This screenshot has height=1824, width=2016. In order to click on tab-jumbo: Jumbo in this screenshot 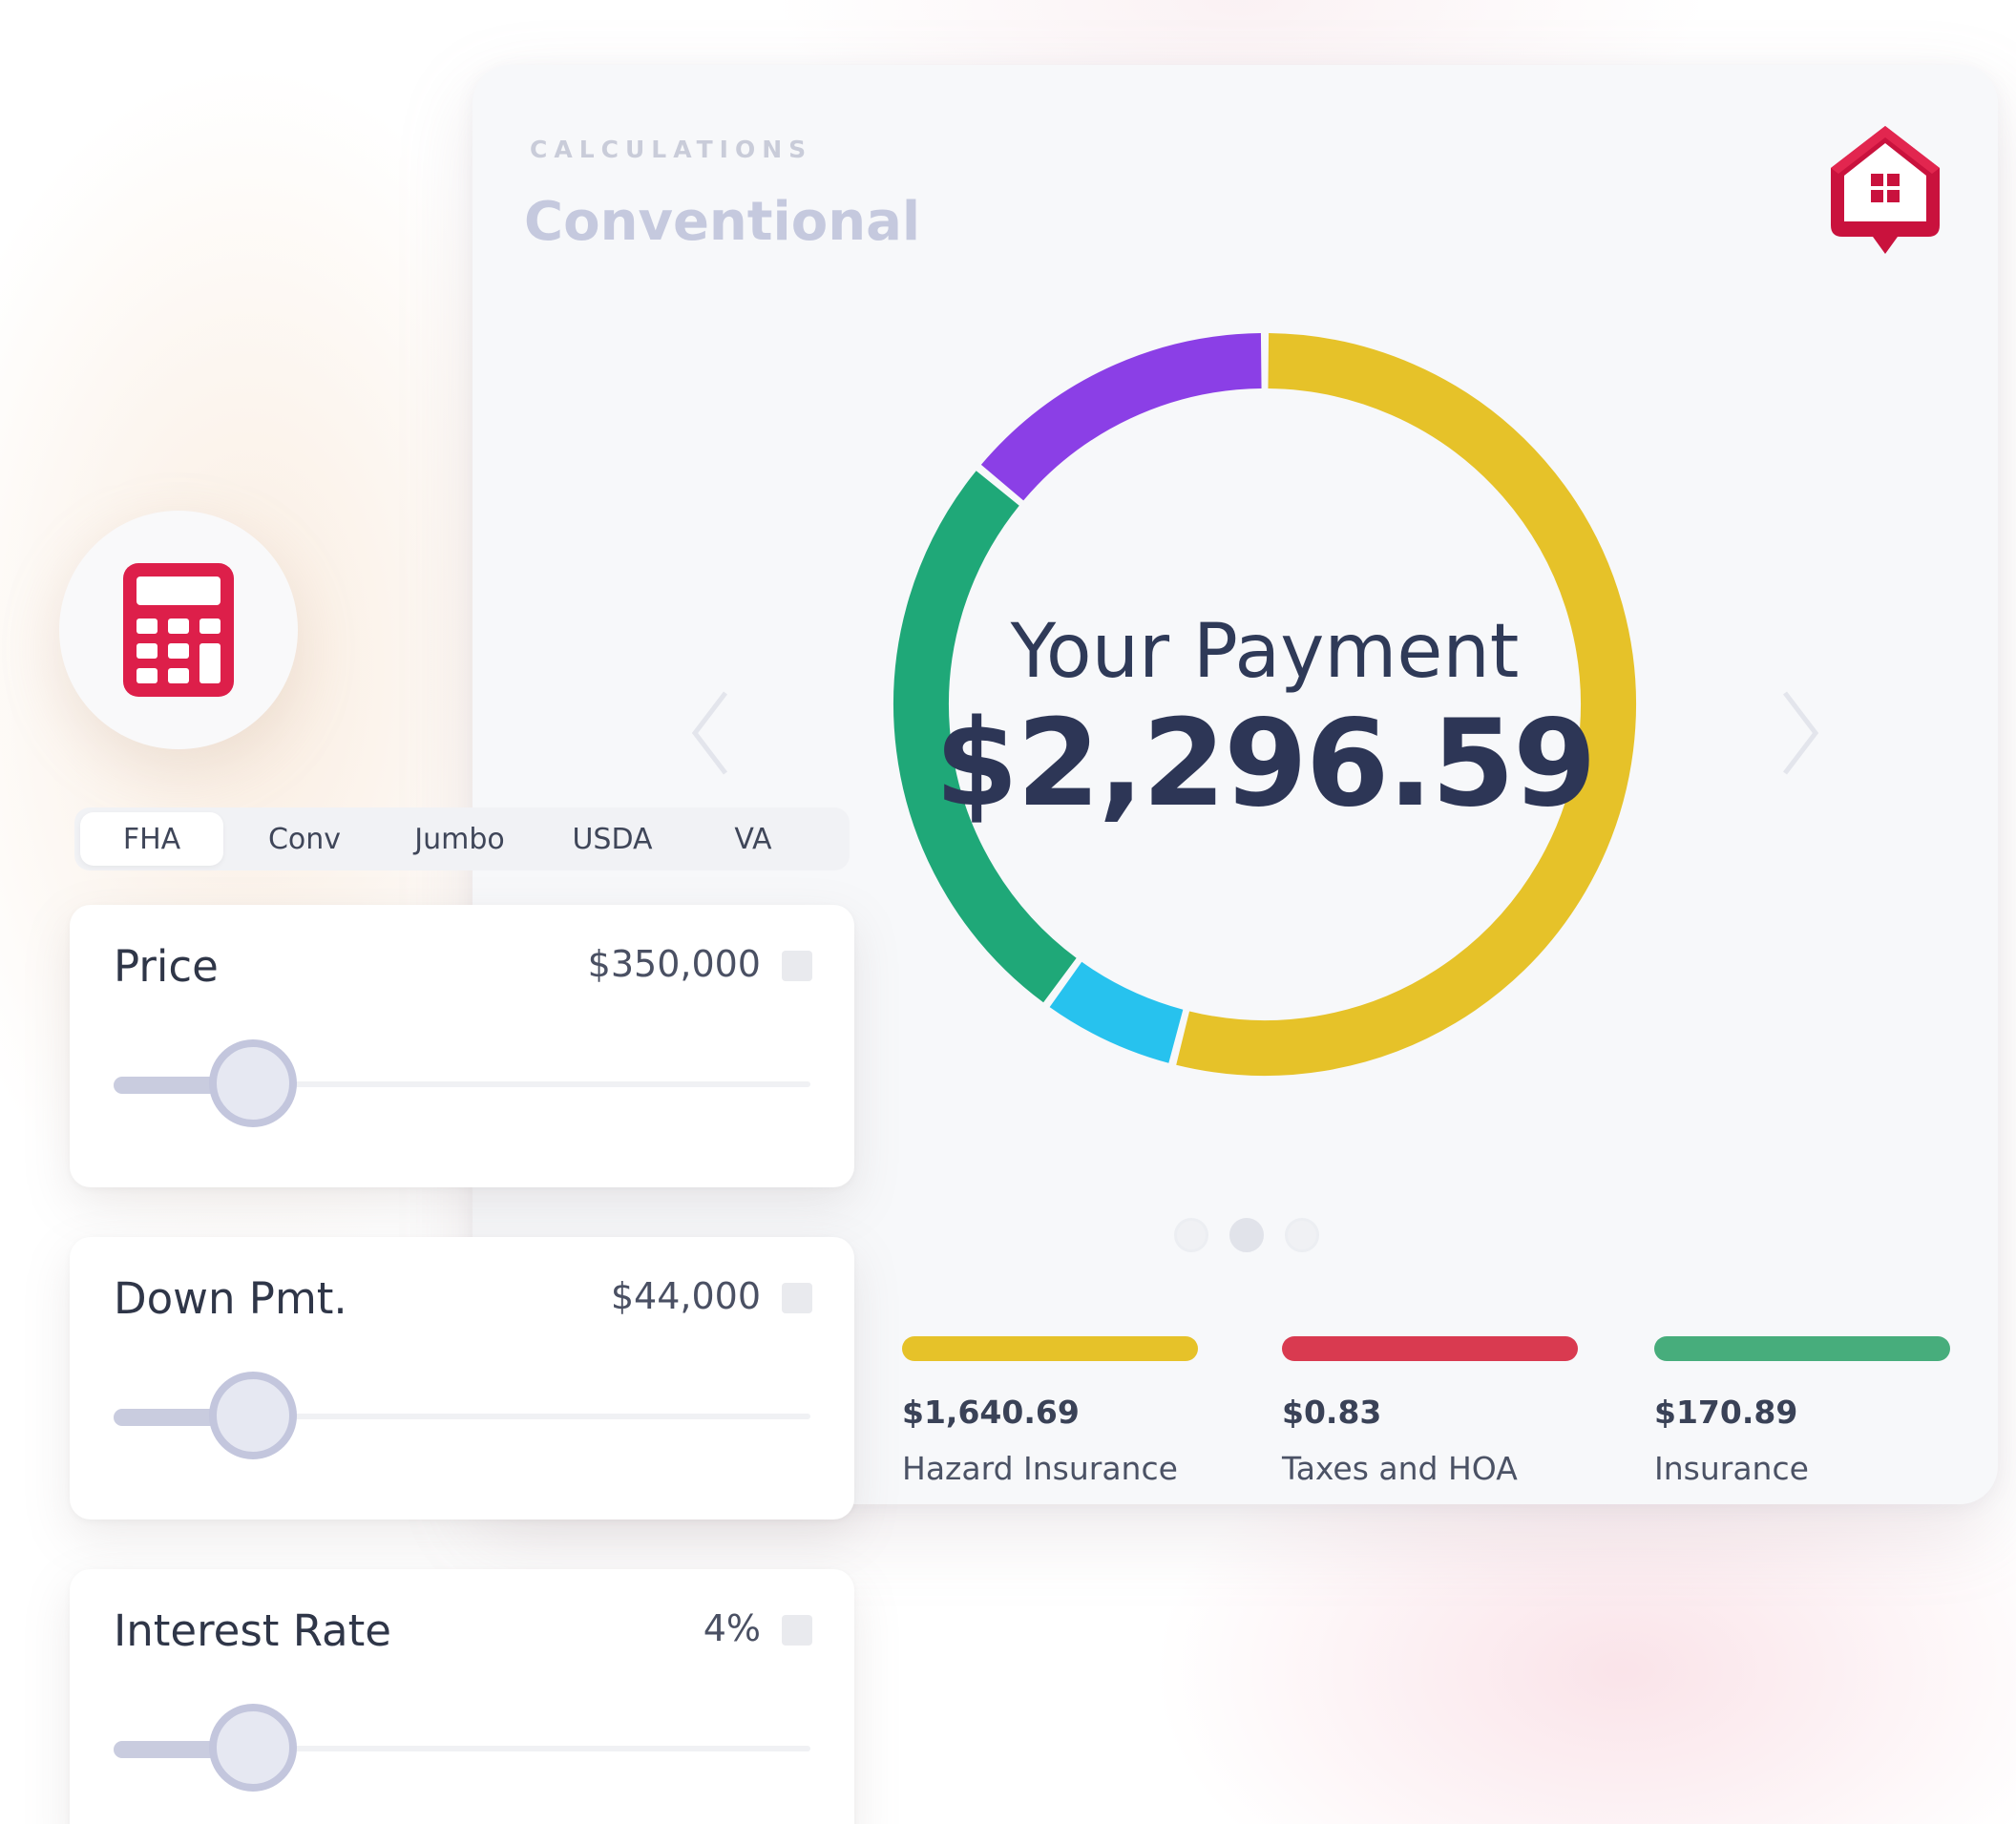, I will do `click(460, 839)`.